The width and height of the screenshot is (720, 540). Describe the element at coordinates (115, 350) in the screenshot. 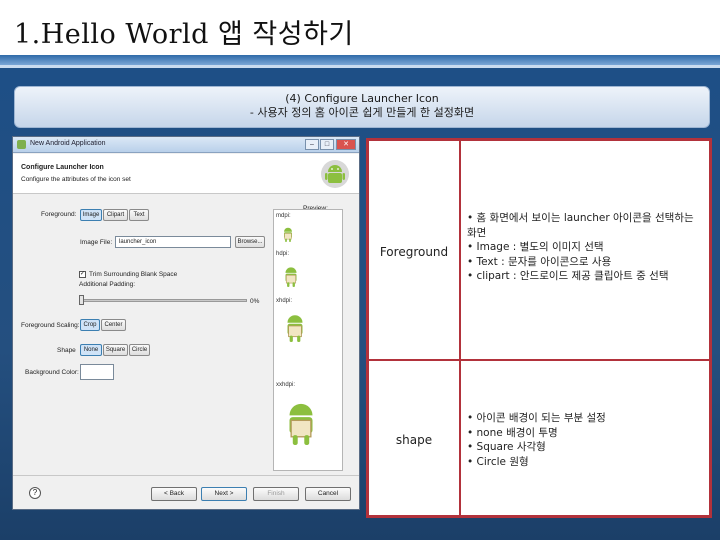

I see `shape-square-toggle: Square` at that location.